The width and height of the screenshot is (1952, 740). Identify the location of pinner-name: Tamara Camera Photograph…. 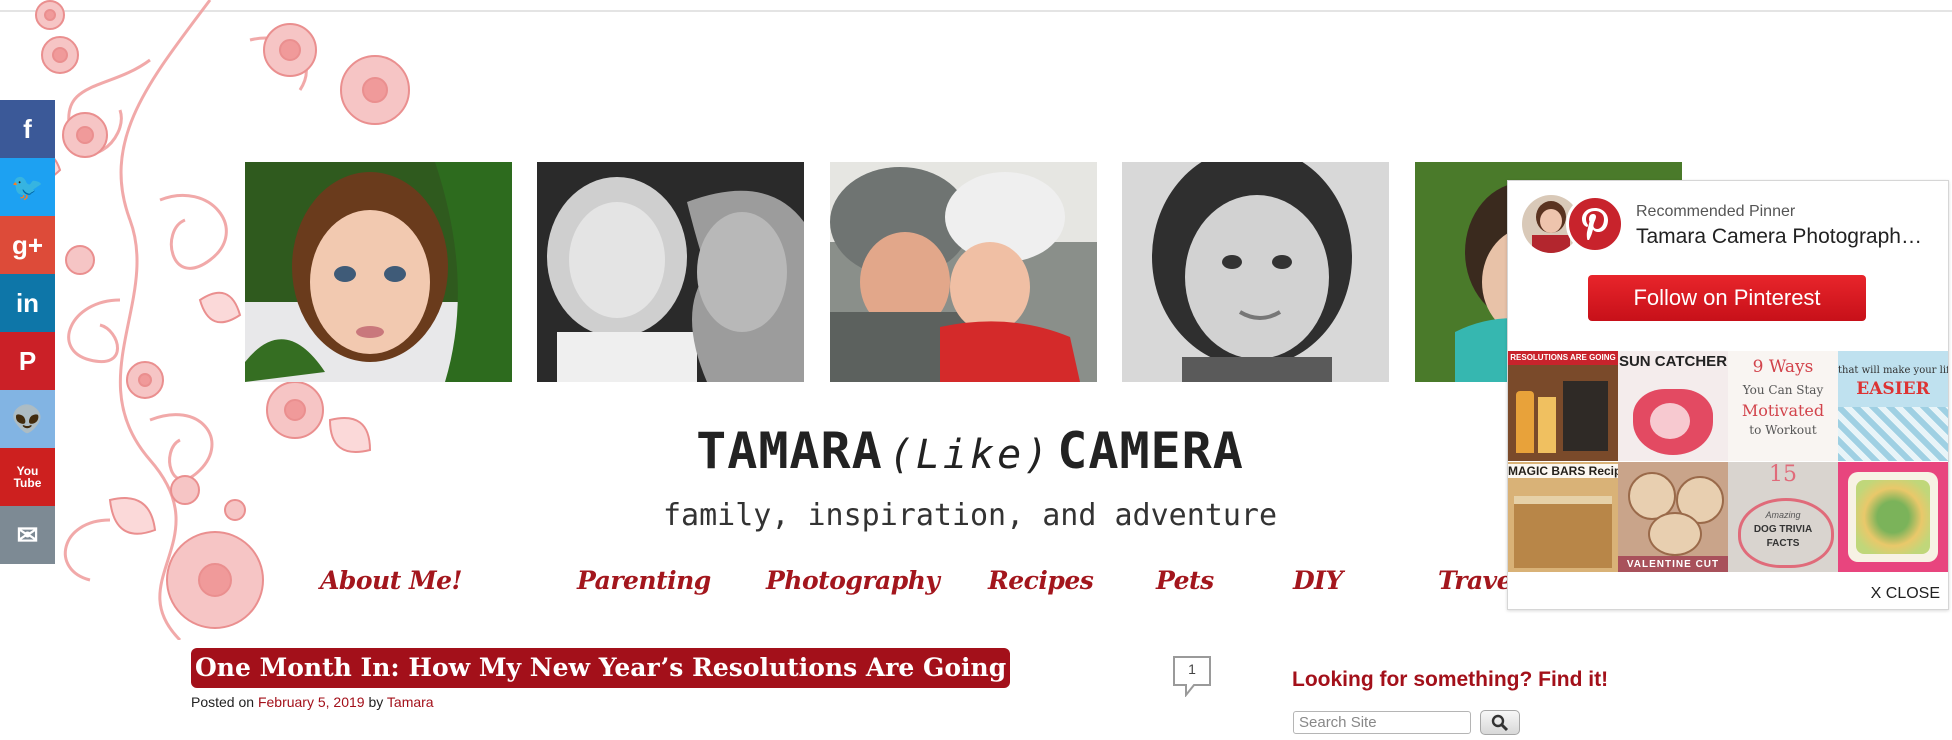
(1786, 237).